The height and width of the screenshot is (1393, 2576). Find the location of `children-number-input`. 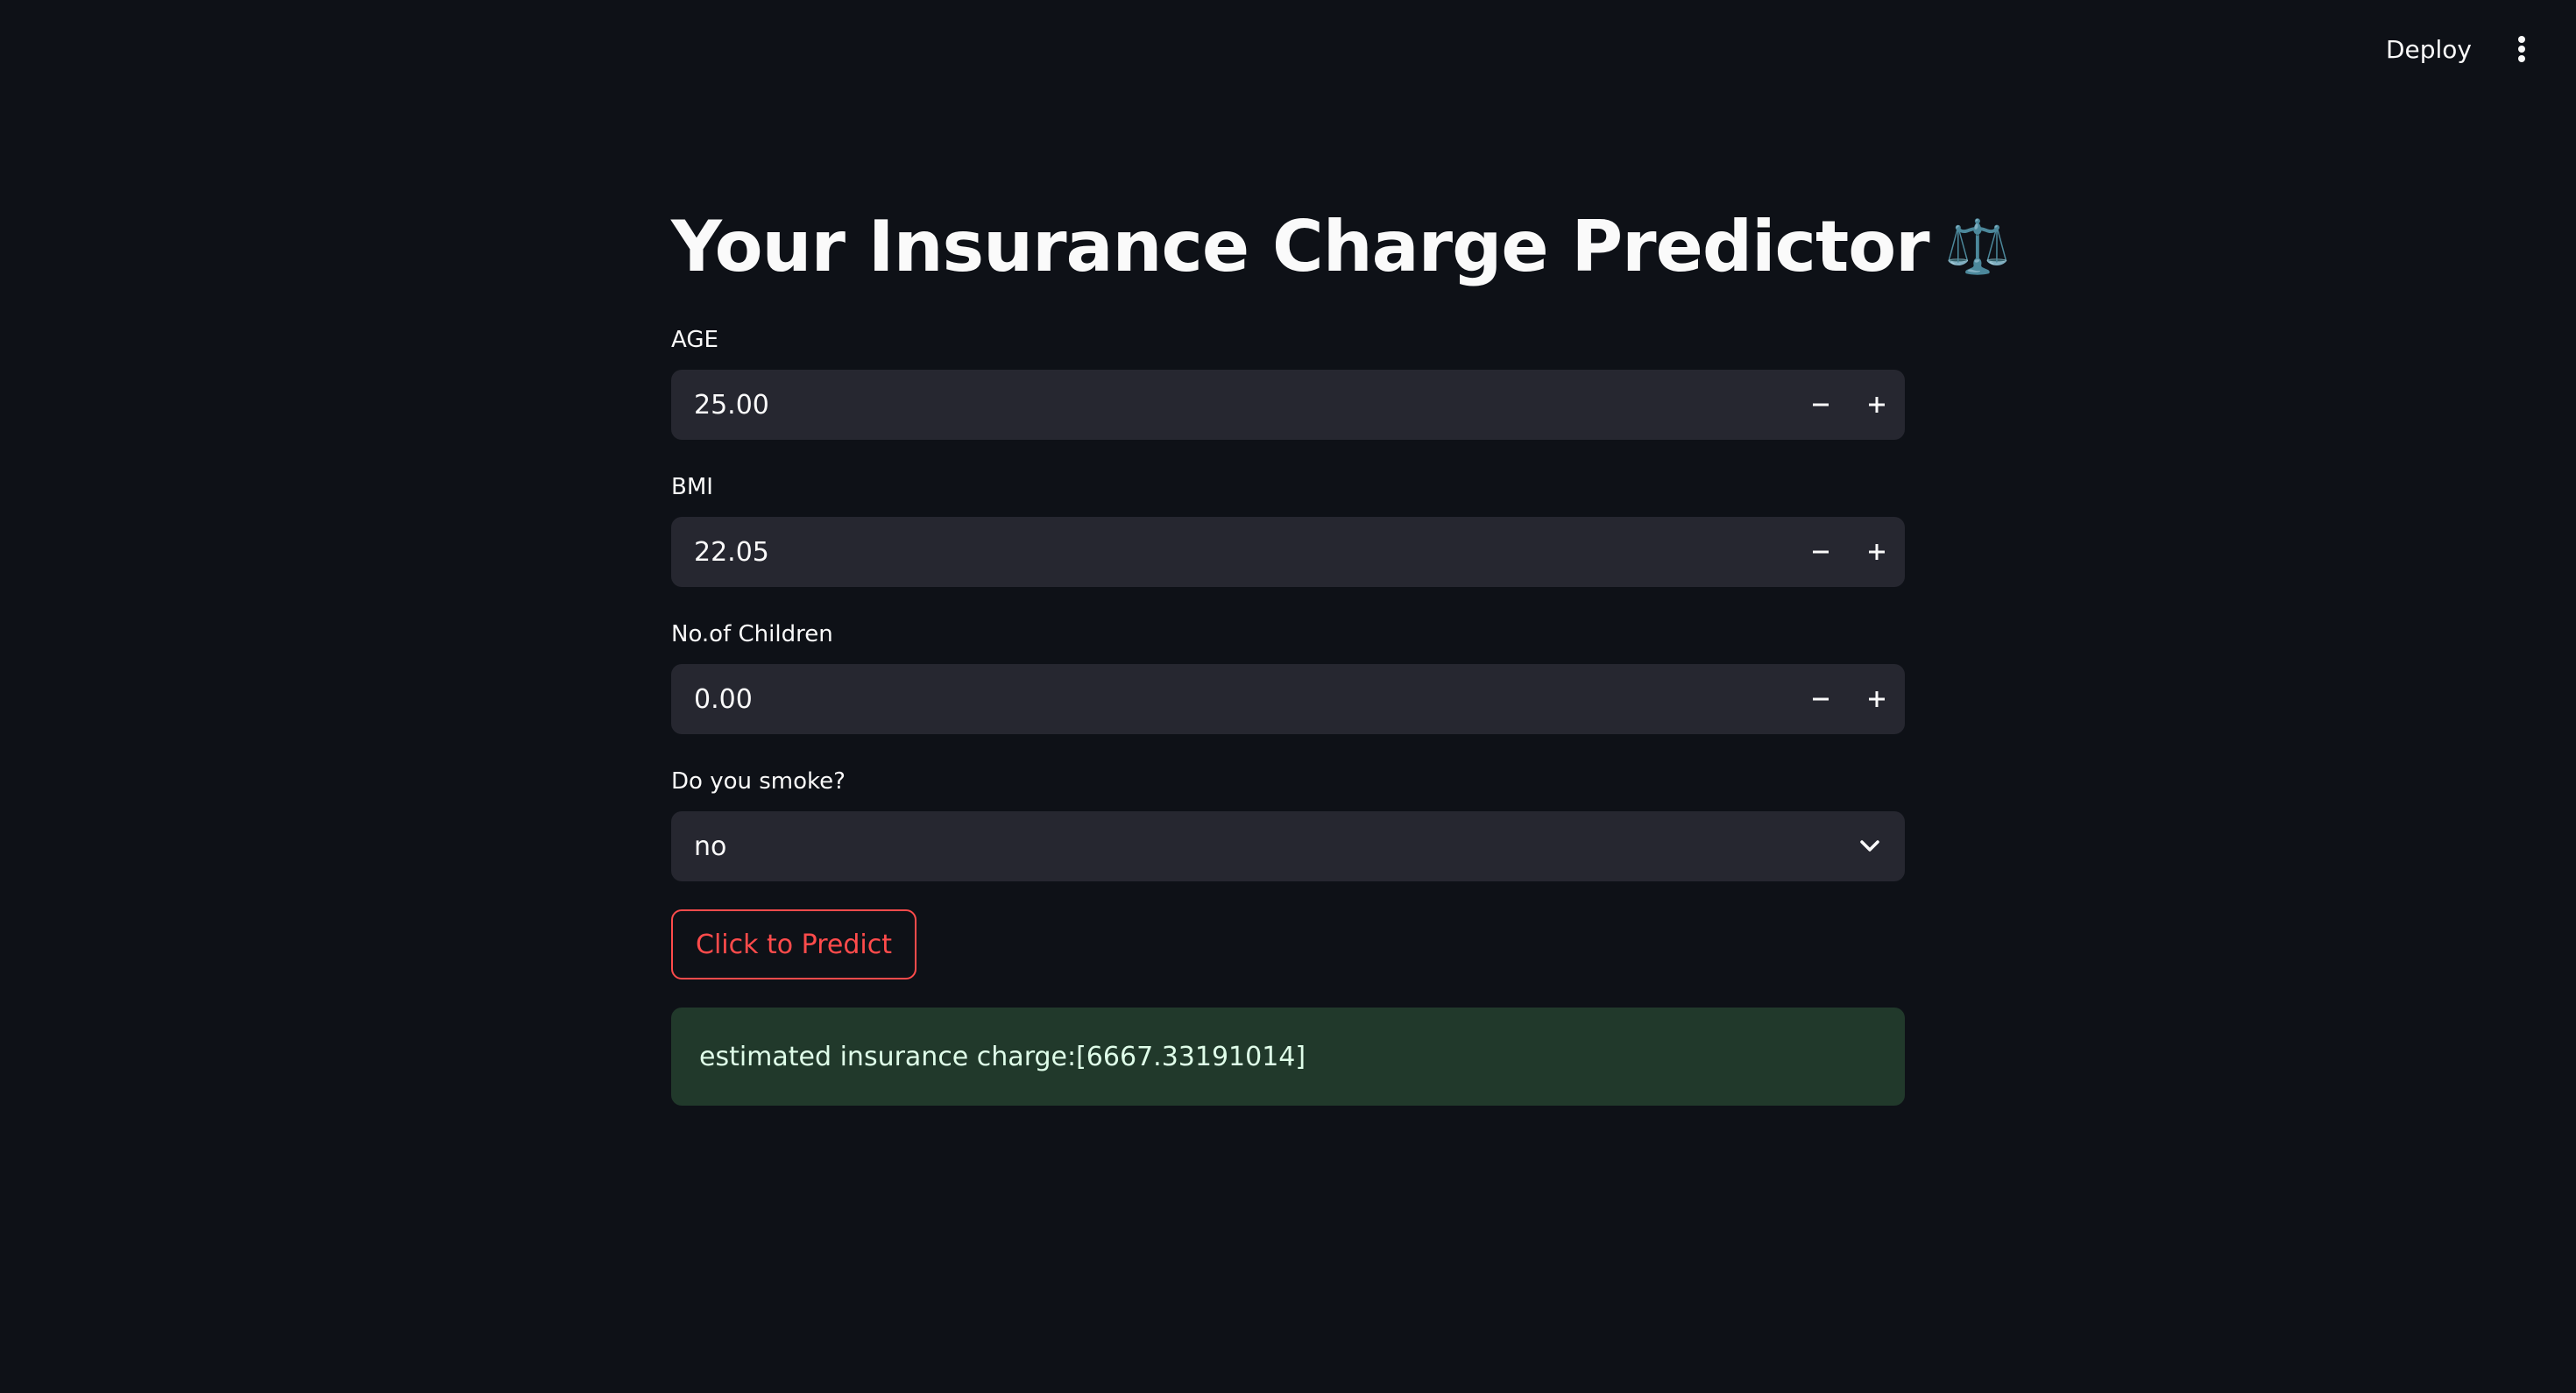

children-number-input is located at coordinates (1288, 699).